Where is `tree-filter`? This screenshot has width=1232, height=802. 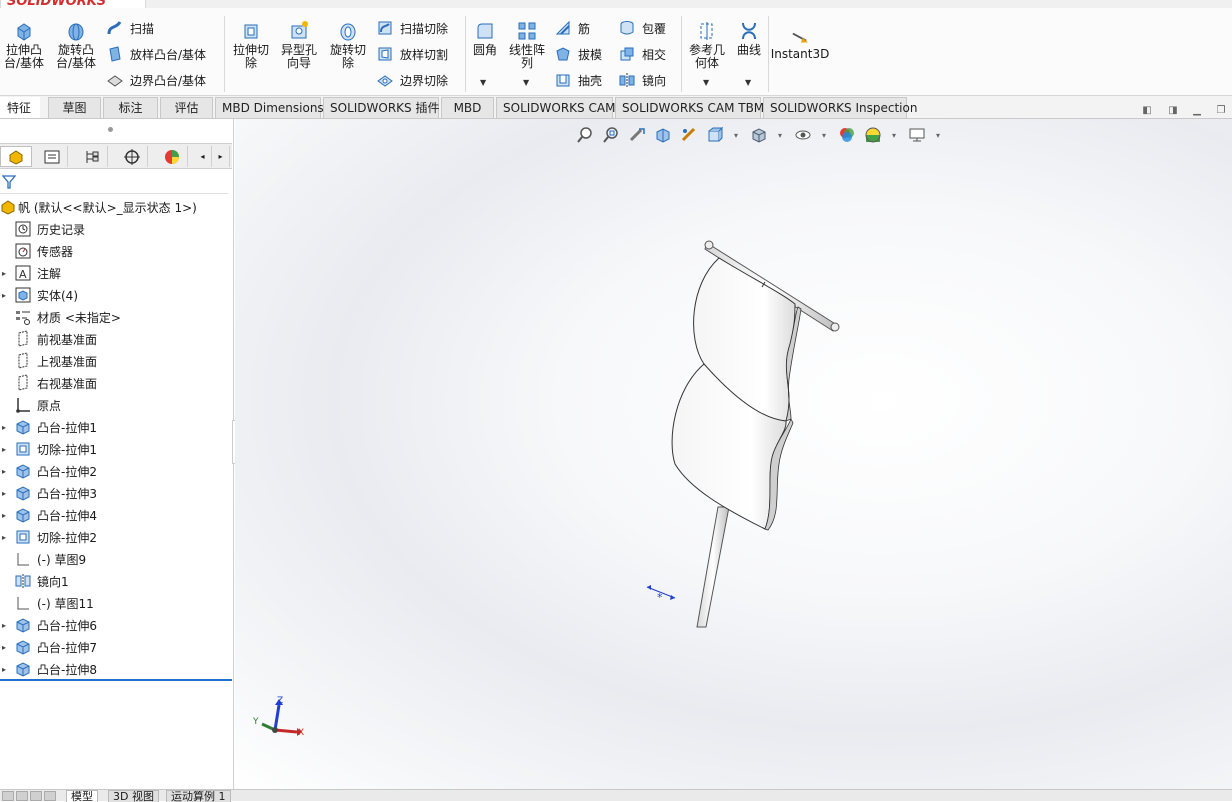 tree-filter is located at coordinates (114, 182).